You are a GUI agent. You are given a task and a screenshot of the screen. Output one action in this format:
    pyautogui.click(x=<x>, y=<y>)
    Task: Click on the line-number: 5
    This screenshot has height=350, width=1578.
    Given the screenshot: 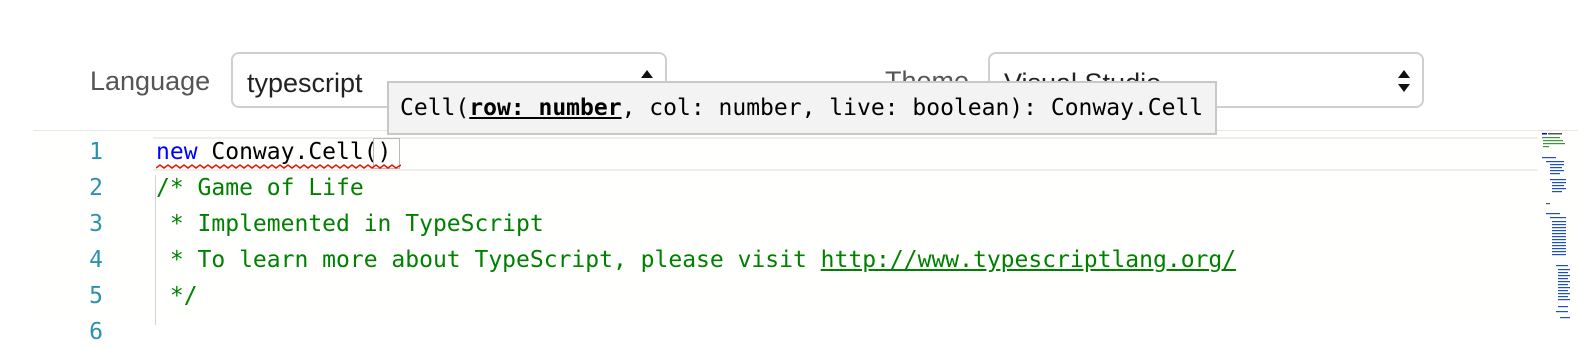 What is the action you would take?
    pyautogui.click(x=96, y=296)
    